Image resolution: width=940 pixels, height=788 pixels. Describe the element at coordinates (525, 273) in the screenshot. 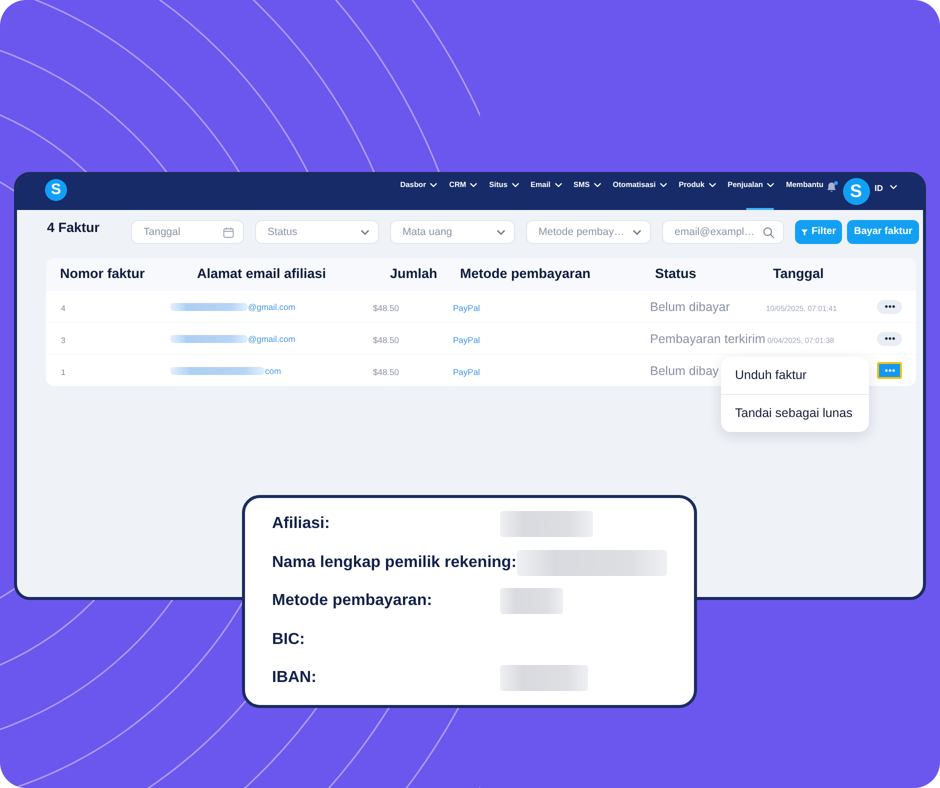

I see `column-header: Metode pembayaran` at that location.